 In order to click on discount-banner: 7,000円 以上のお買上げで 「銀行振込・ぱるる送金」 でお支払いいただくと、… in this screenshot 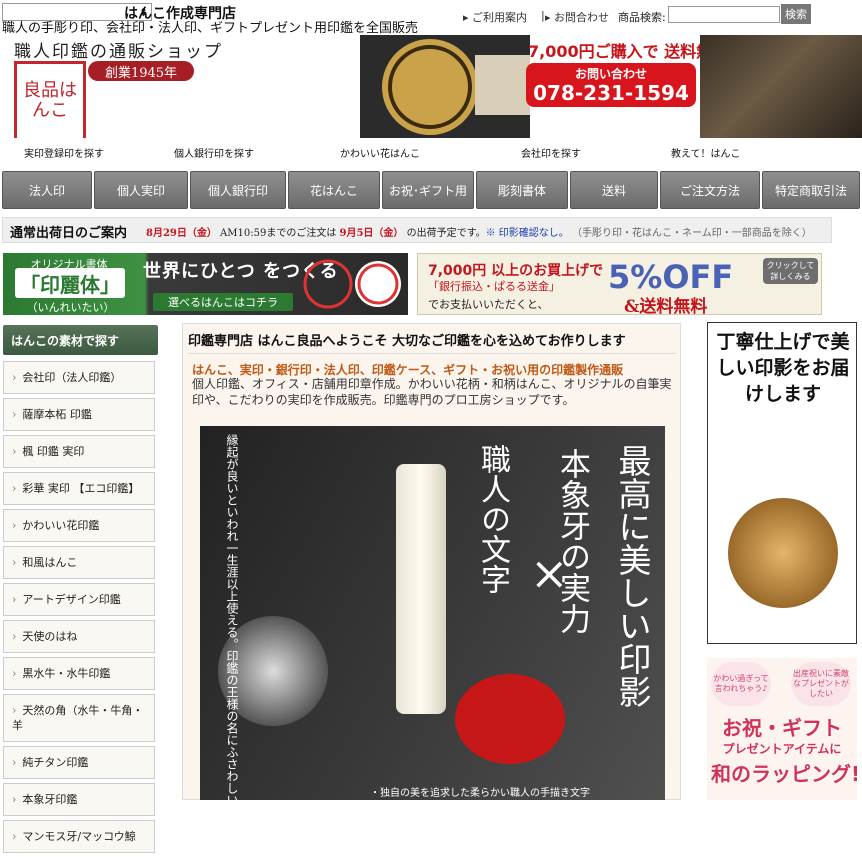, I will do `click(619, 284)`.